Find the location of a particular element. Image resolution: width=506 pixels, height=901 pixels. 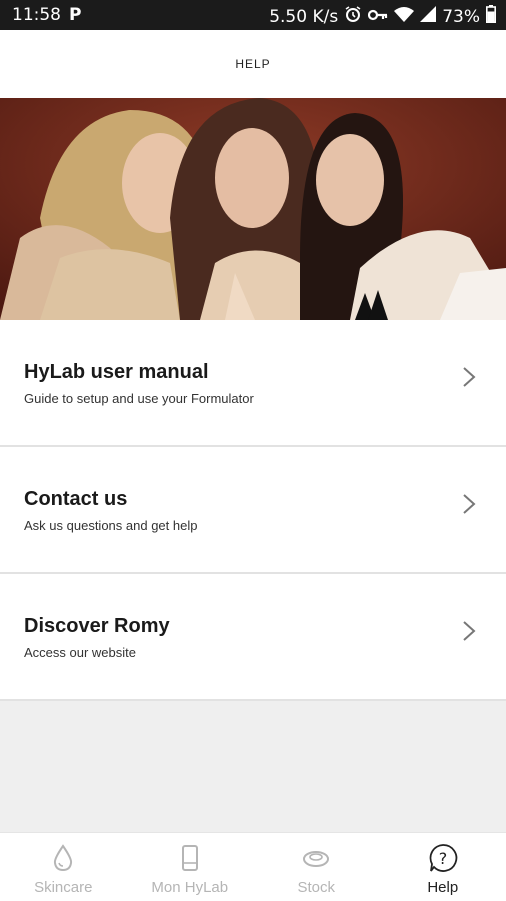

menu-item-title: HyLab user manual is located at coordinates (116, 372).